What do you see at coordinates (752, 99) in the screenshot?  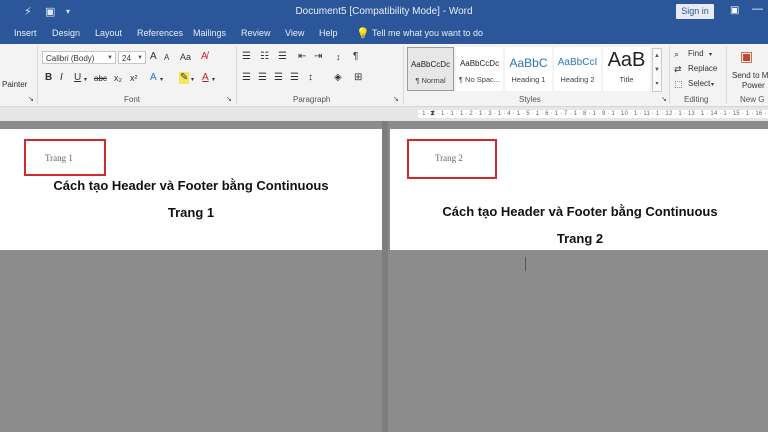 I see `new-group-label: New G` at bounding box center [752, 99].